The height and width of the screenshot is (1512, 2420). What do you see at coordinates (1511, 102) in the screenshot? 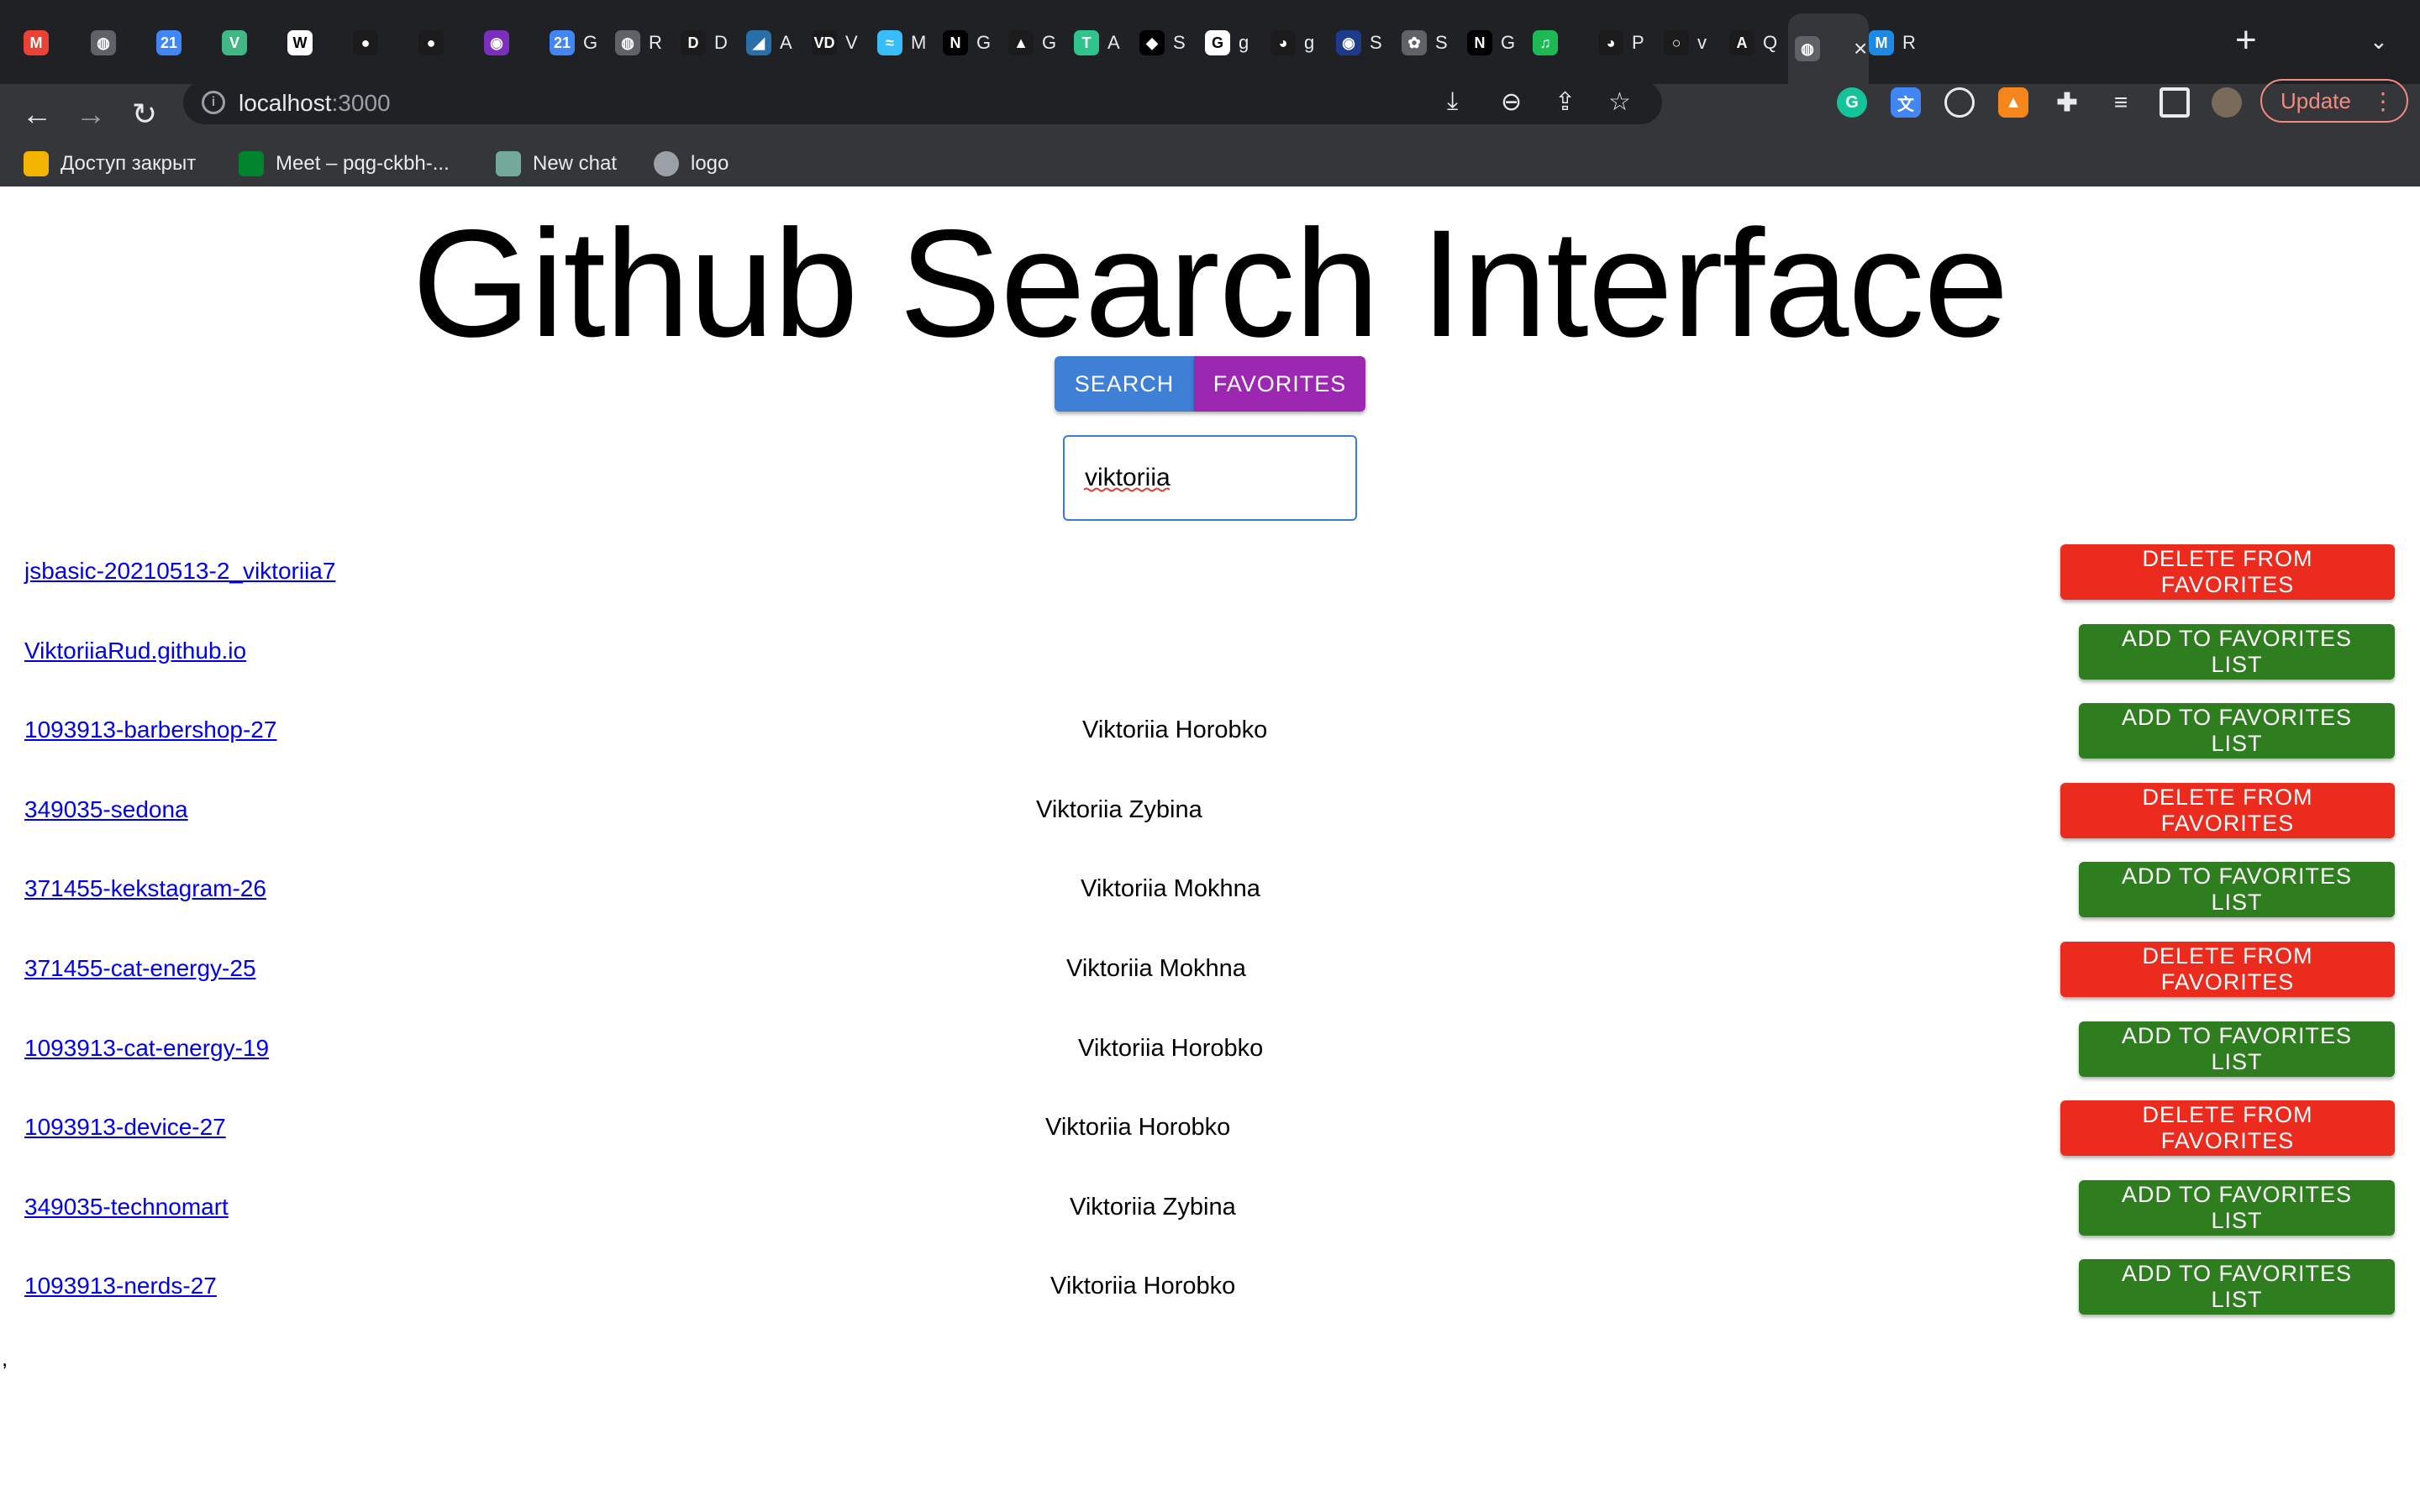
I see `zoom-icon: ⊖` at bounding box center [1511, 102].